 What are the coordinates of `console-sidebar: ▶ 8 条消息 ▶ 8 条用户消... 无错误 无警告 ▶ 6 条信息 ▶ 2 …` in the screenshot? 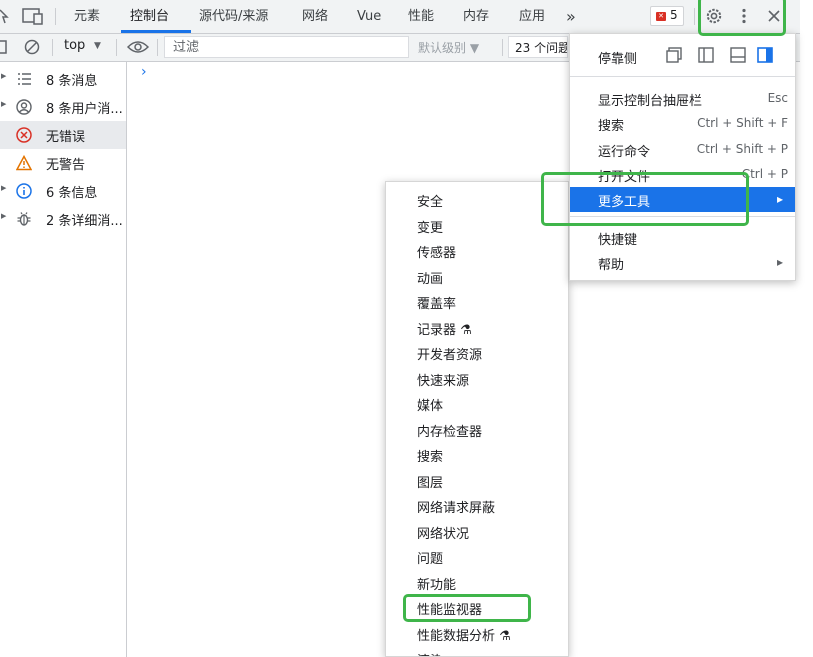 It's located at (63, 359).